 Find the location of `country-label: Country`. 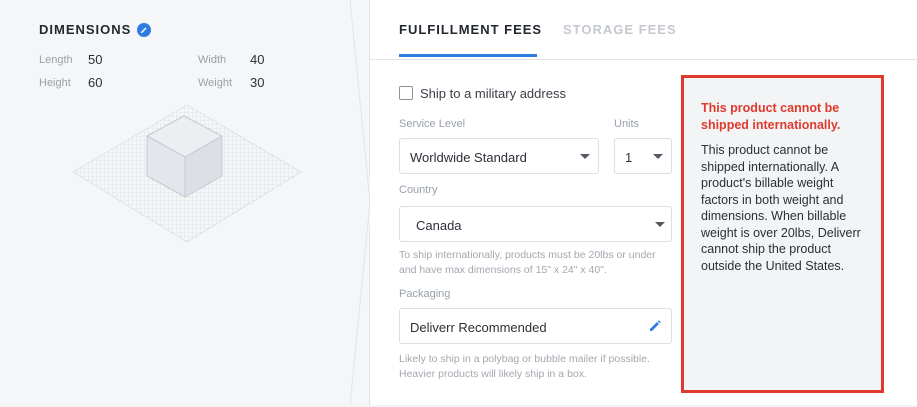

country-label: Country is located at coordinates (418, 190).